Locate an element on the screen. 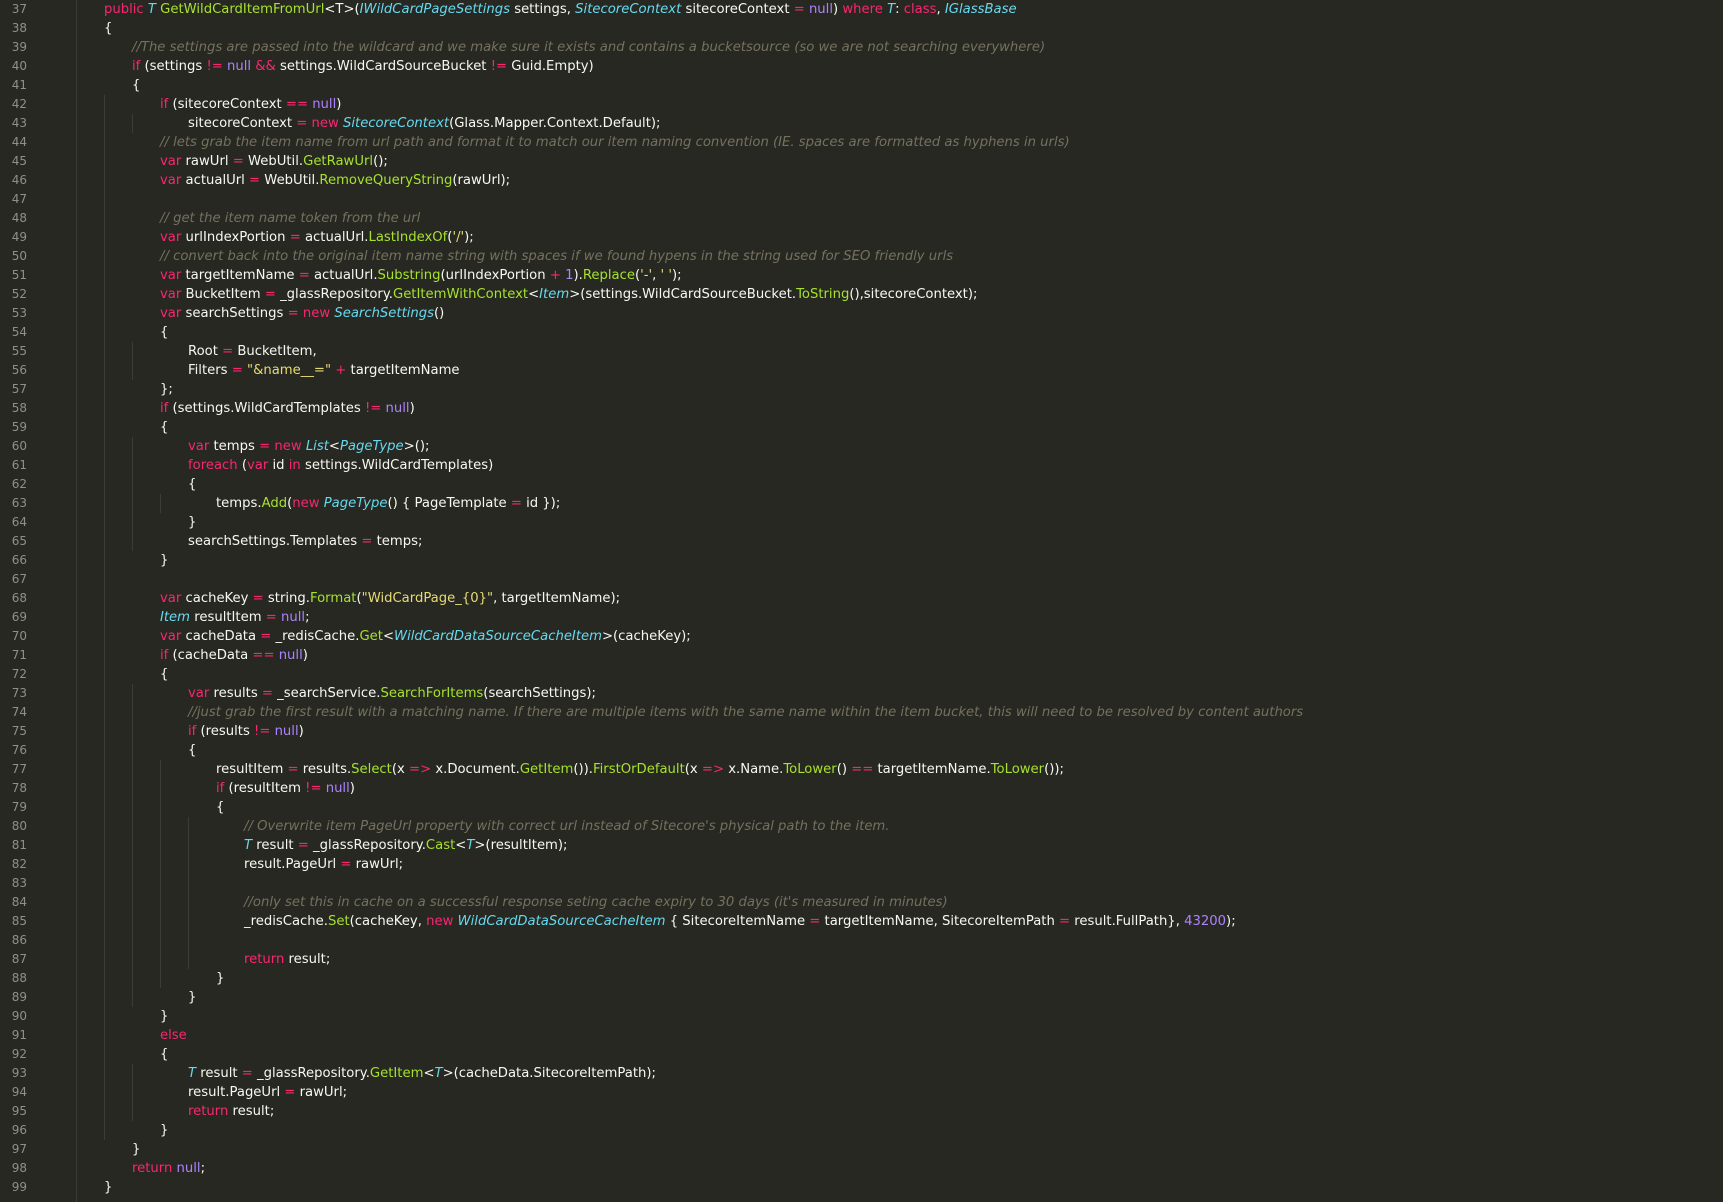 This screenshot has height=1202, width=1723. code-text: }; is located at coordinates (166, 389).